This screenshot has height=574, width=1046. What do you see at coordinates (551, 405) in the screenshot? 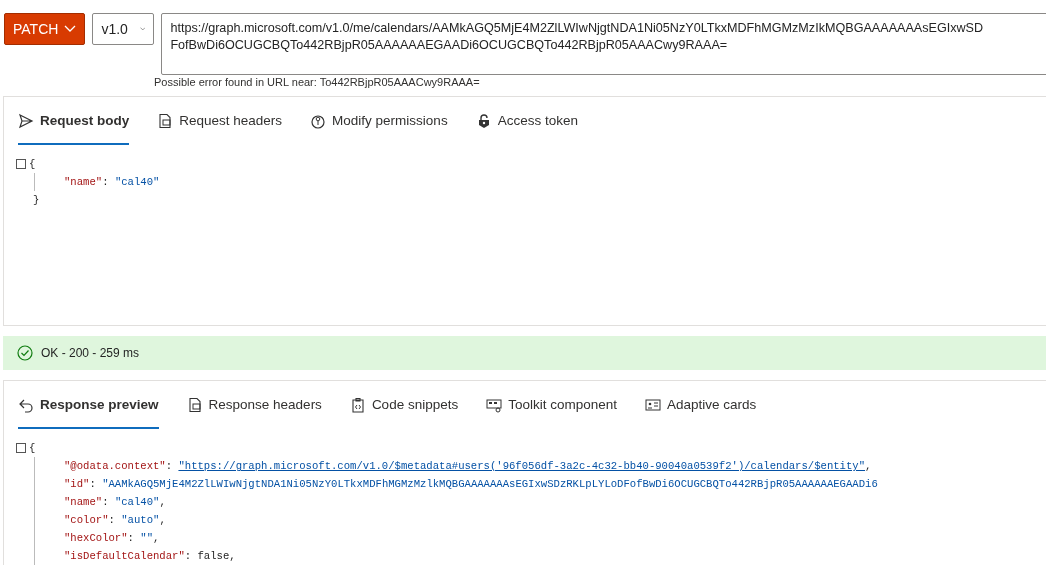
I see `tab: Toolkit component` at bounding box center [551, 405].